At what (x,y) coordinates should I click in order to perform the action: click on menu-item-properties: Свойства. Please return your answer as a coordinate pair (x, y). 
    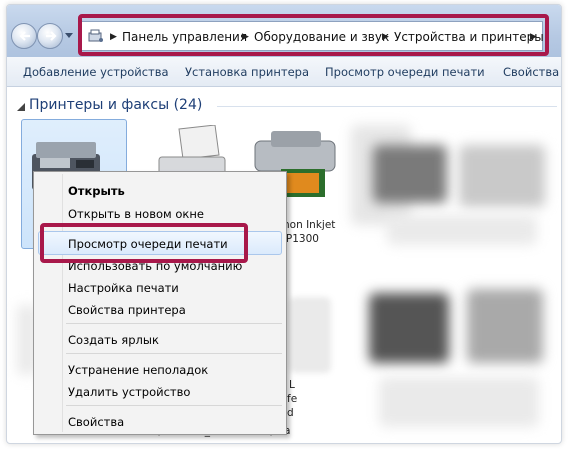
    Looking at the image, I should click on (96, 422).